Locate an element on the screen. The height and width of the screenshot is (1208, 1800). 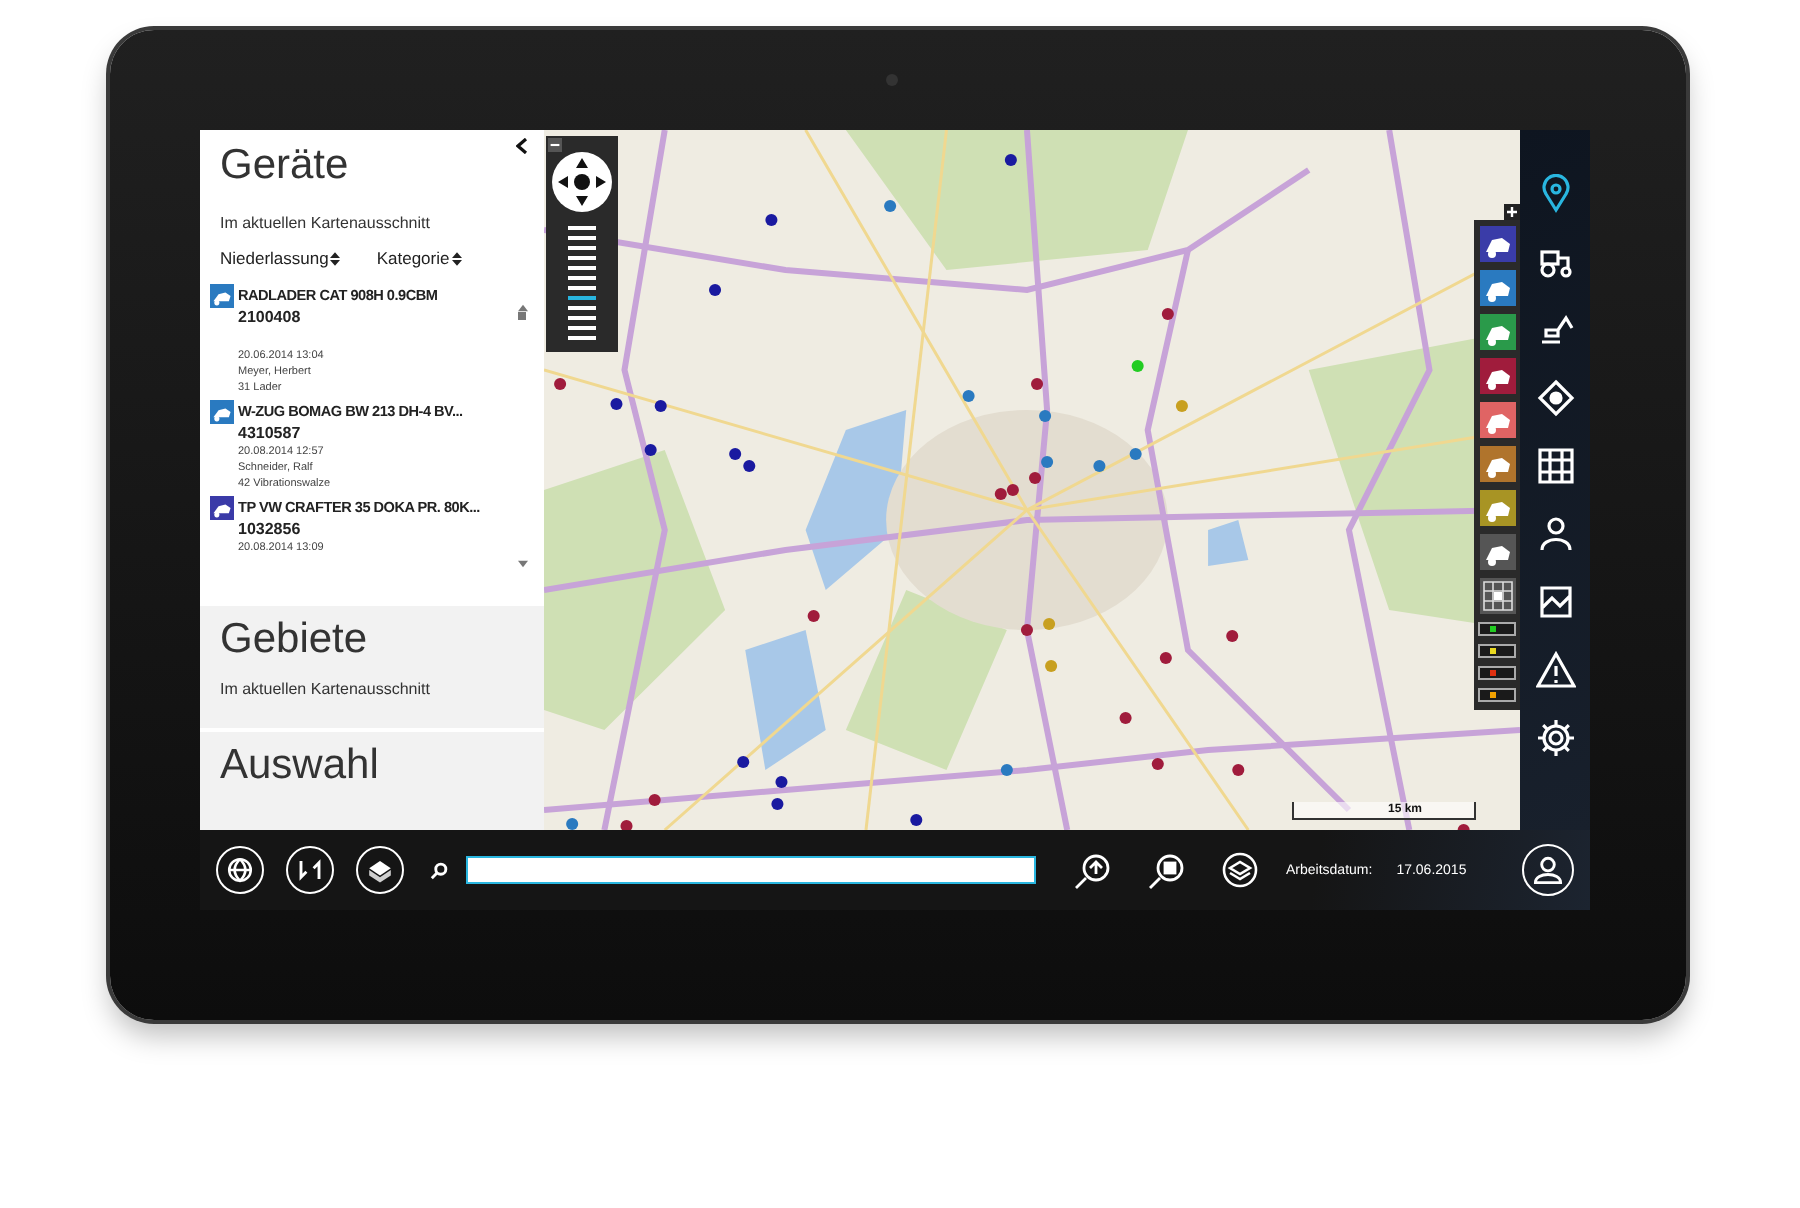
user-avatar-button is located at coordinates (1548, 870).